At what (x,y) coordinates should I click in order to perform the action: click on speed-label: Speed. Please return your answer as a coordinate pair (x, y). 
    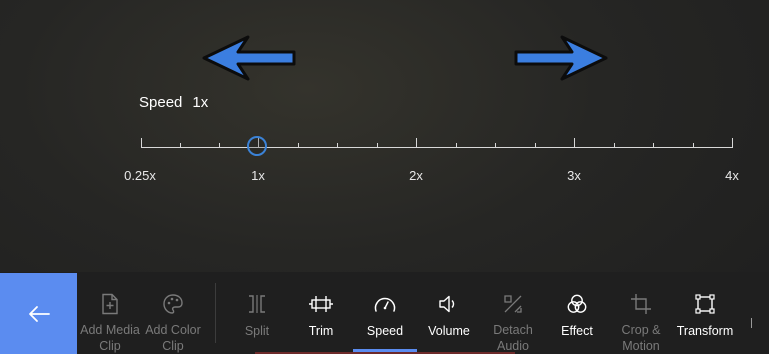
    Looking at the image, I should click on (161, 102).